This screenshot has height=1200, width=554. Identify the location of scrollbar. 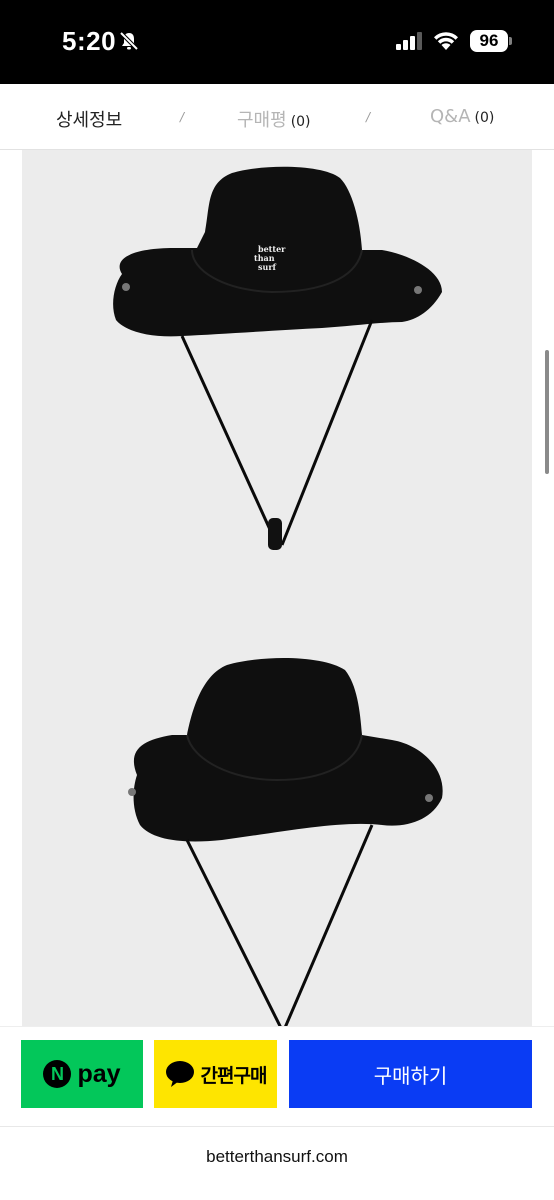
(547, 412).